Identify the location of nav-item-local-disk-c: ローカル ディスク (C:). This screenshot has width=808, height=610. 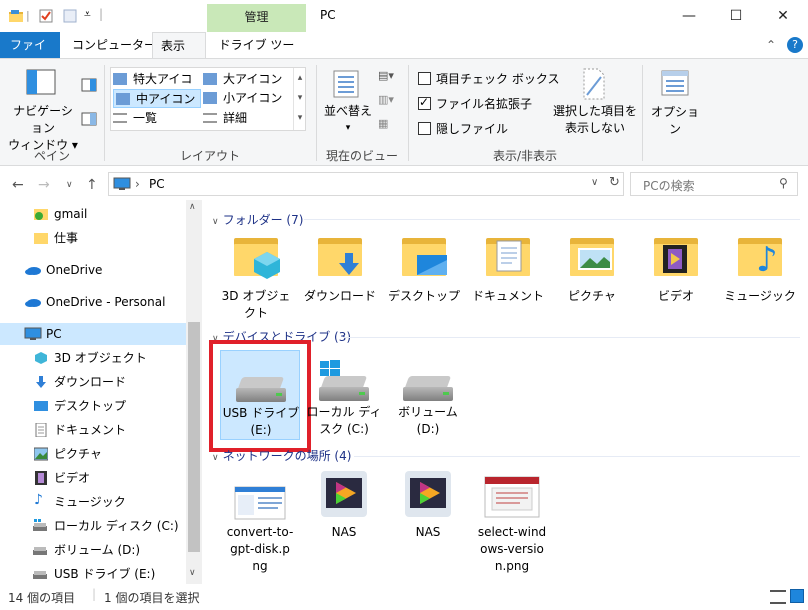
(93, 526).